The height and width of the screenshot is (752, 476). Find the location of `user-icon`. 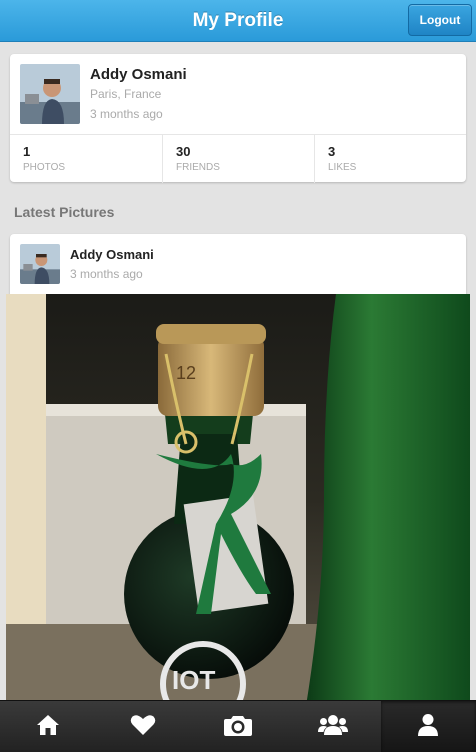

user-icon is located at coordinates (428, 727).